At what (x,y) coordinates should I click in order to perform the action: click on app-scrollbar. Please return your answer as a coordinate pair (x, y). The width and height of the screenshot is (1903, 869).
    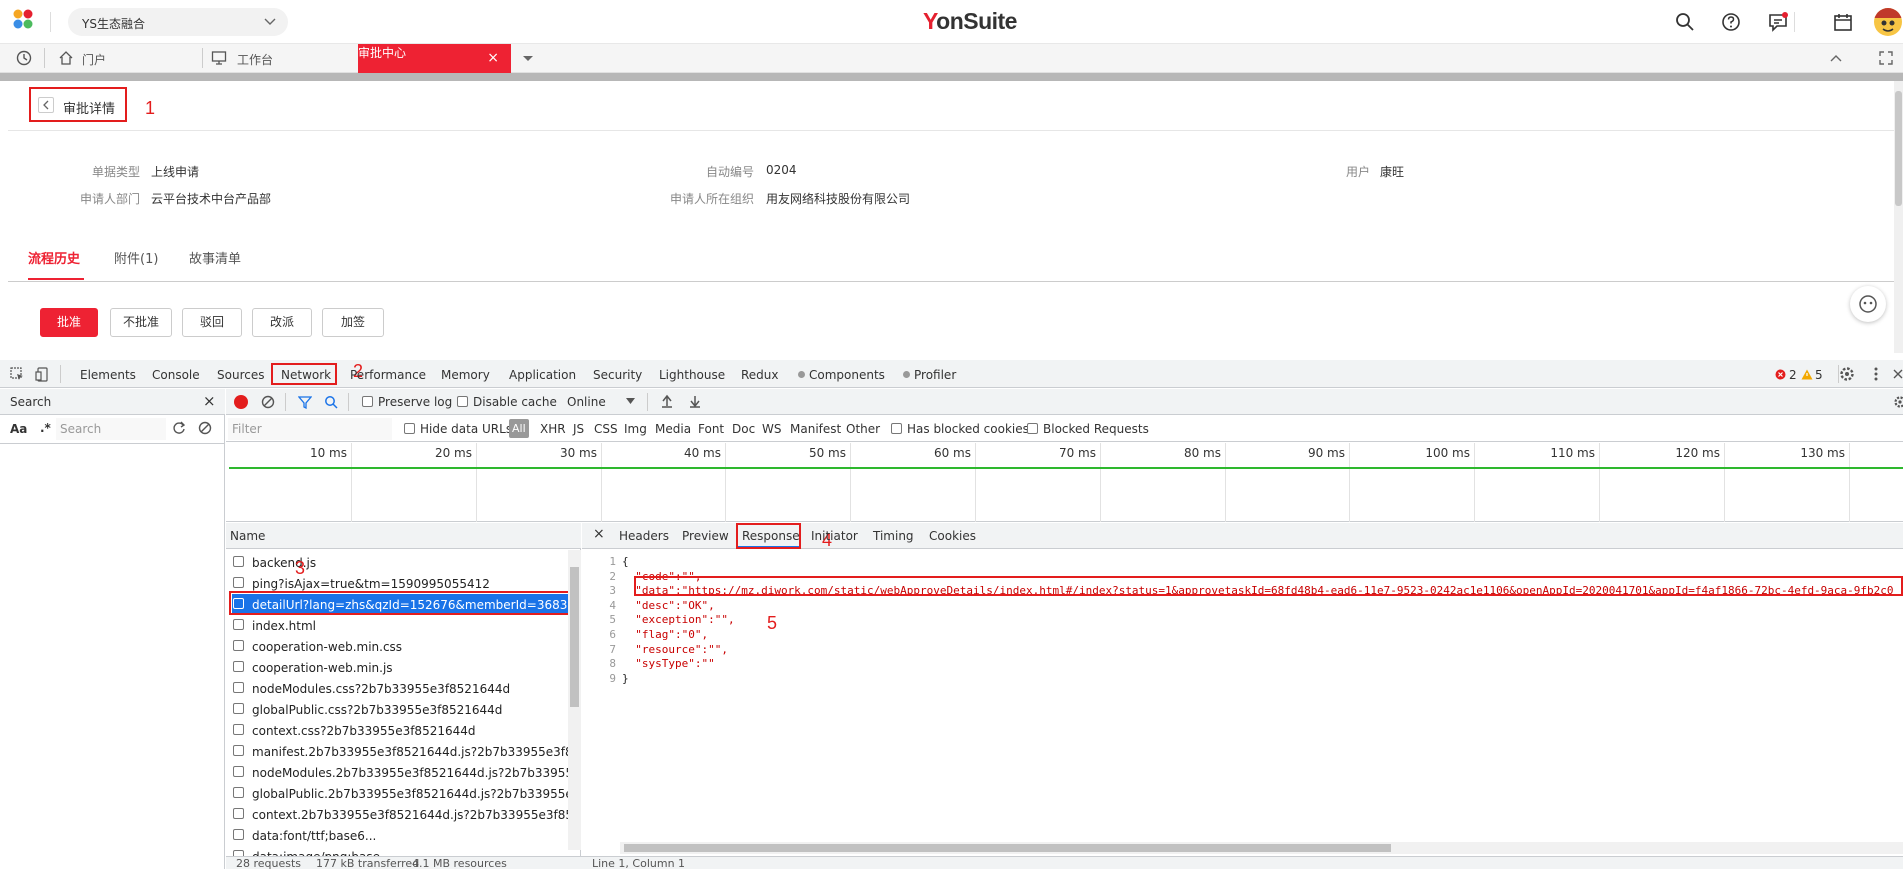
    Looking at the image, I should click on (1898, 217).